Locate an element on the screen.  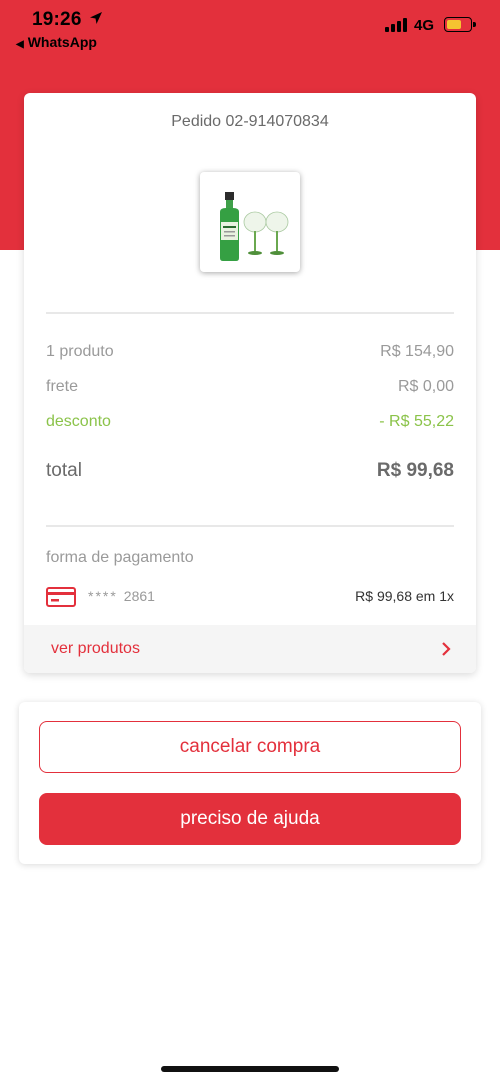
shipping-label: frete is located at coordinates (62, 386).